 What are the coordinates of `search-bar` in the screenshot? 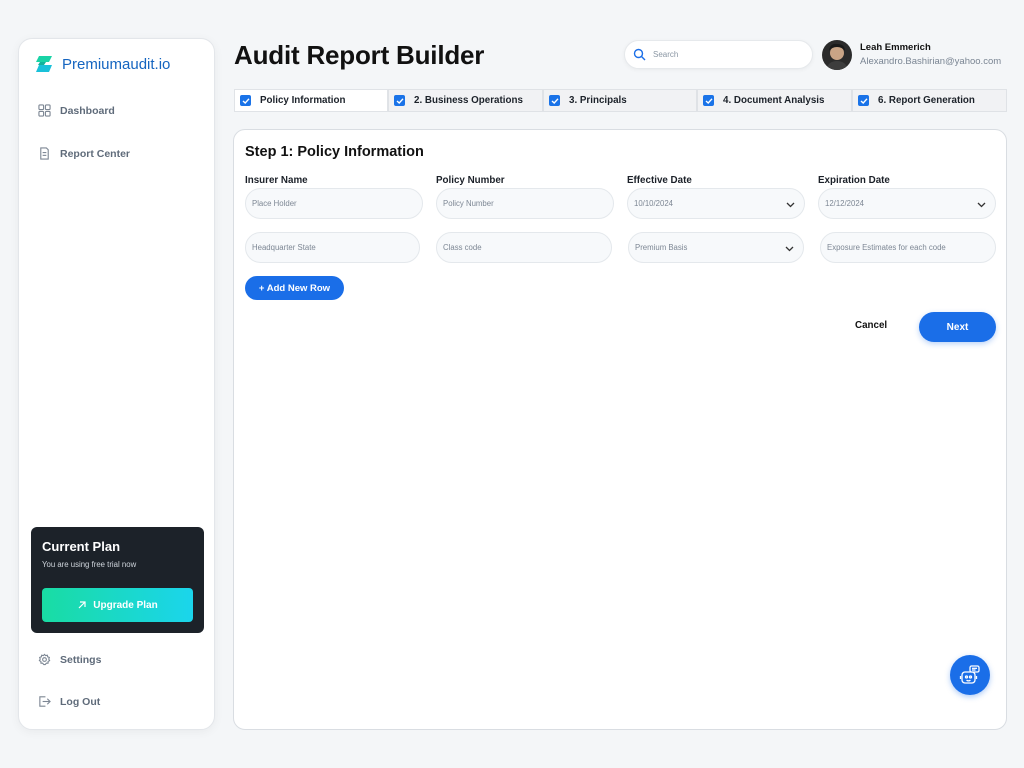 It's located at (718, 54).